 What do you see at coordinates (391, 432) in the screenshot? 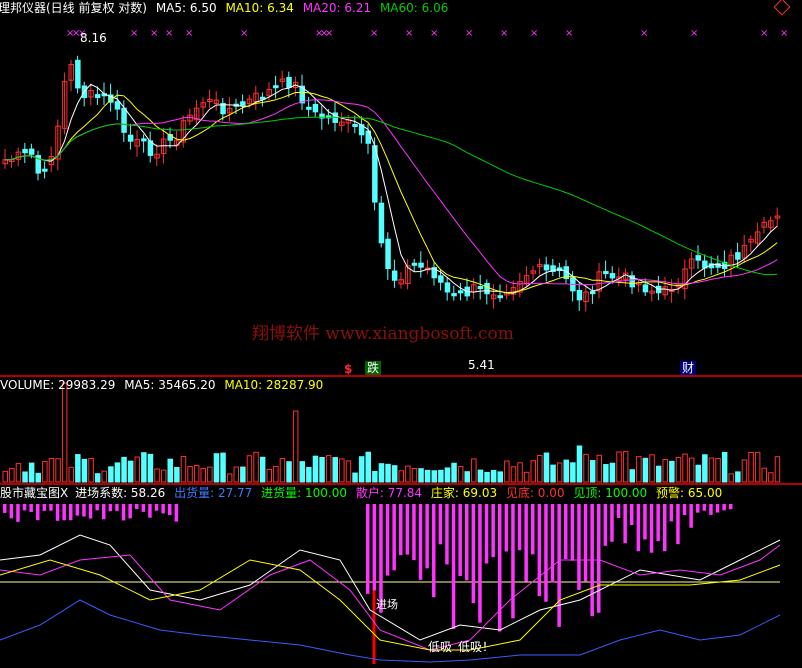
I see `volume-bars` at bounding box center [391, 432].